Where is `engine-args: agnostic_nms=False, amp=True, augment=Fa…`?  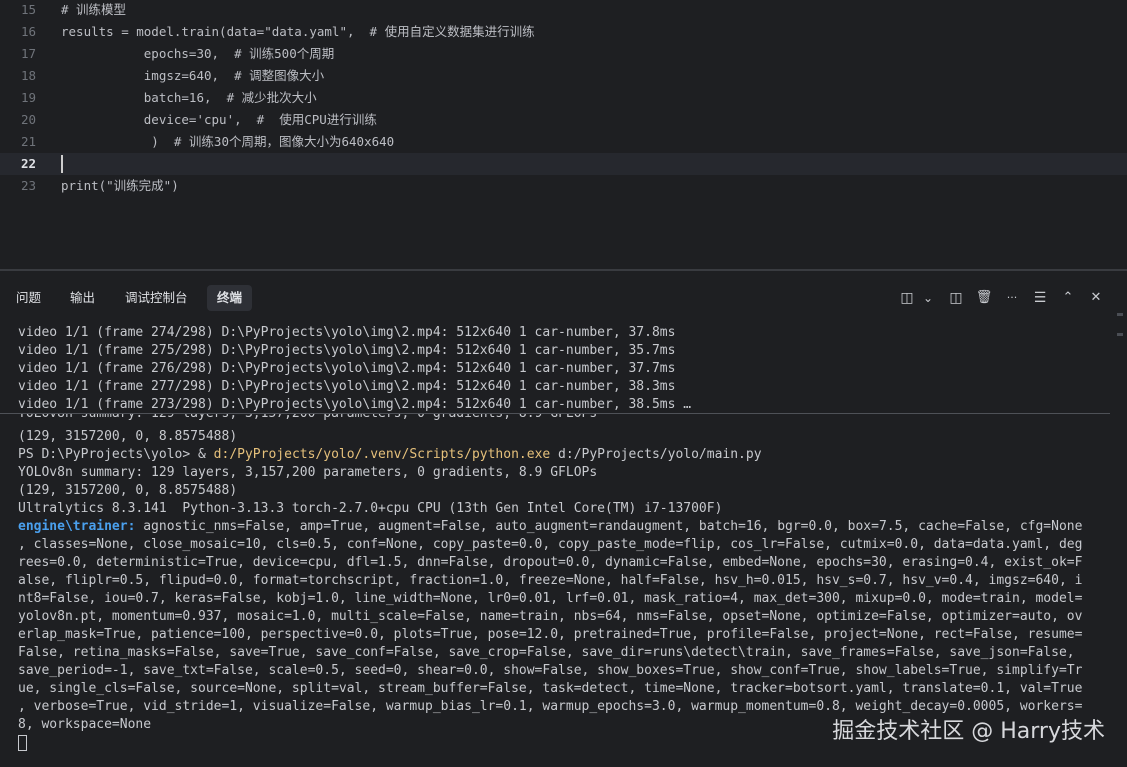
engine-args: agnostic_nms=False, amp=True, augment=Fa… is located at coordinates (609, 526).